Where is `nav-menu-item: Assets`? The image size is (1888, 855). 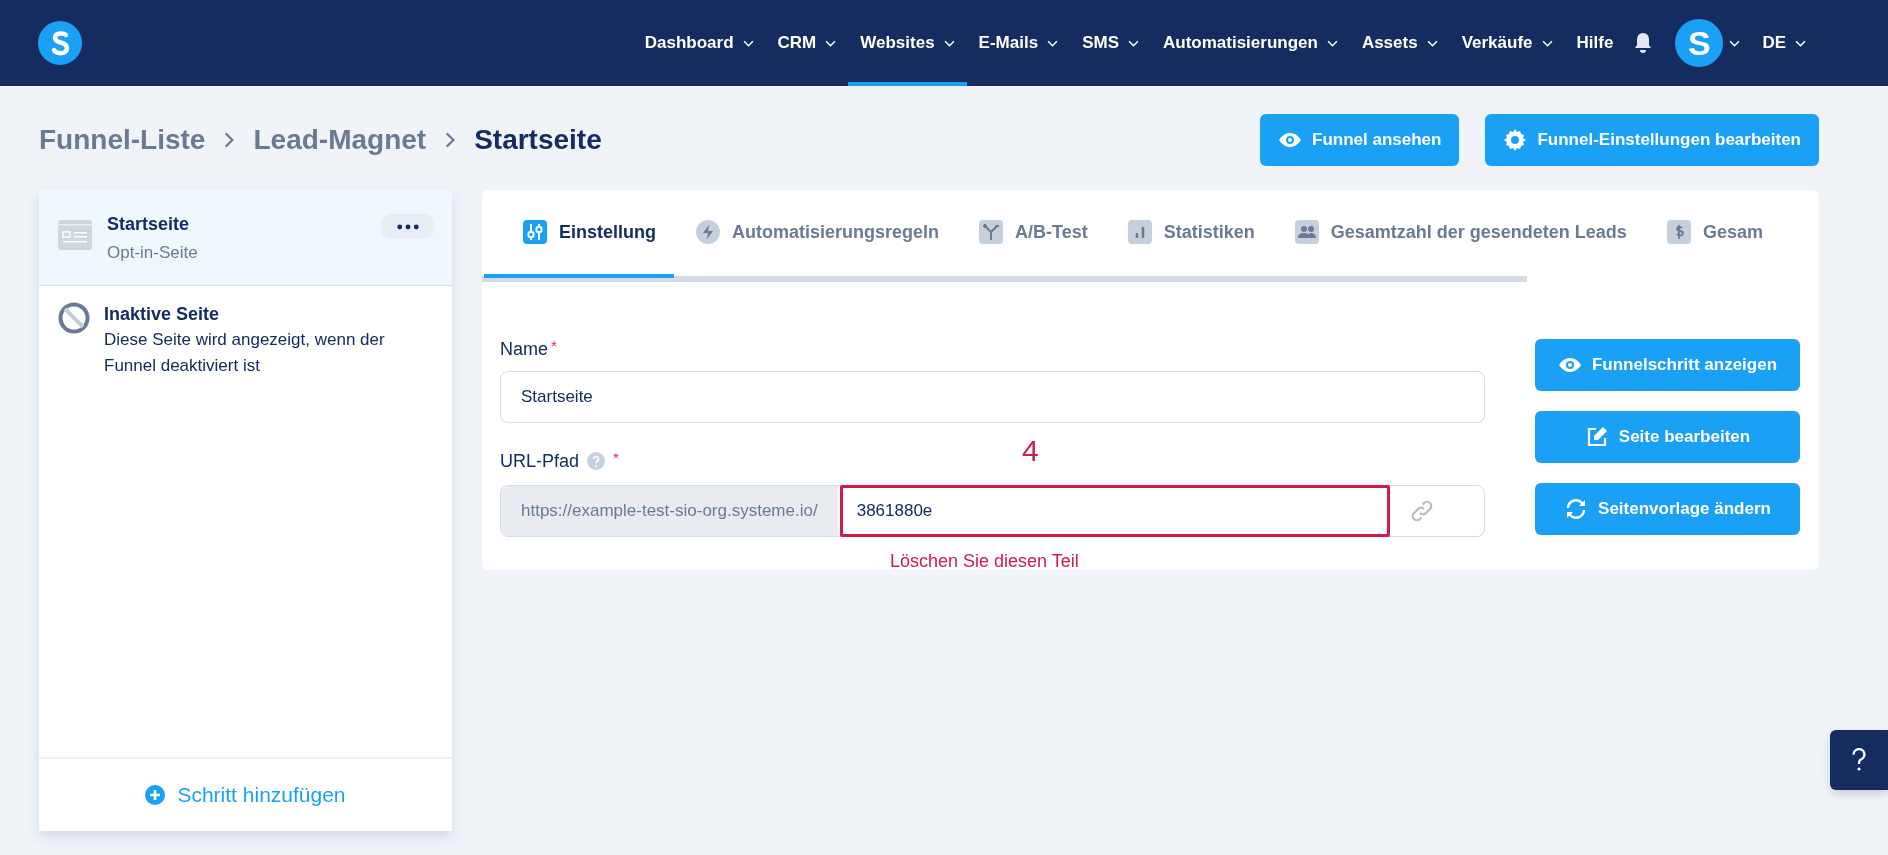 nav-menu-item: Assets is located at coordinates (1399, 43).